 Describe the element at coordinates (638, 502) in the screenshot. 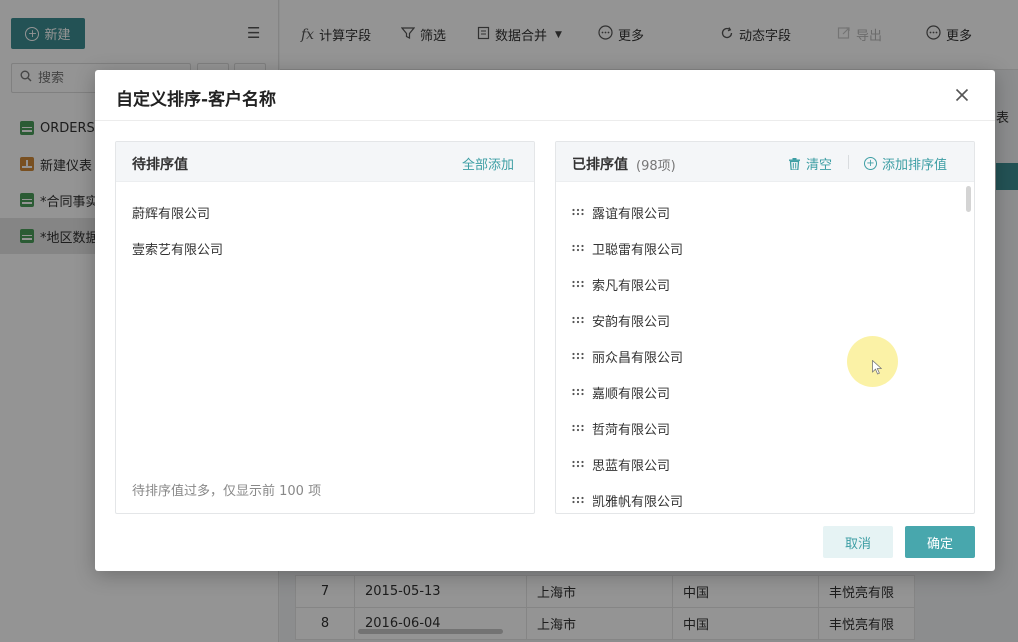

I see `list-item-label: 凯雅帆有限公司` at that location.